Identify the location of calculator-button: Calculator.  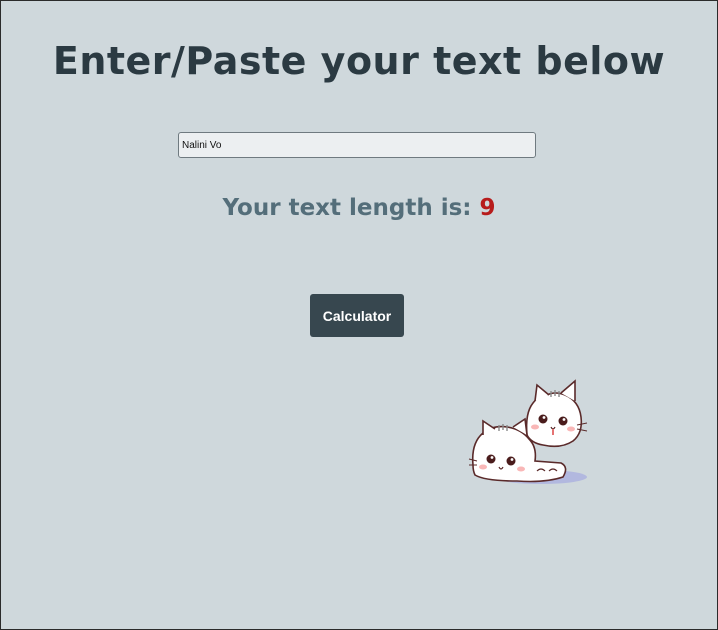
(357, 315).